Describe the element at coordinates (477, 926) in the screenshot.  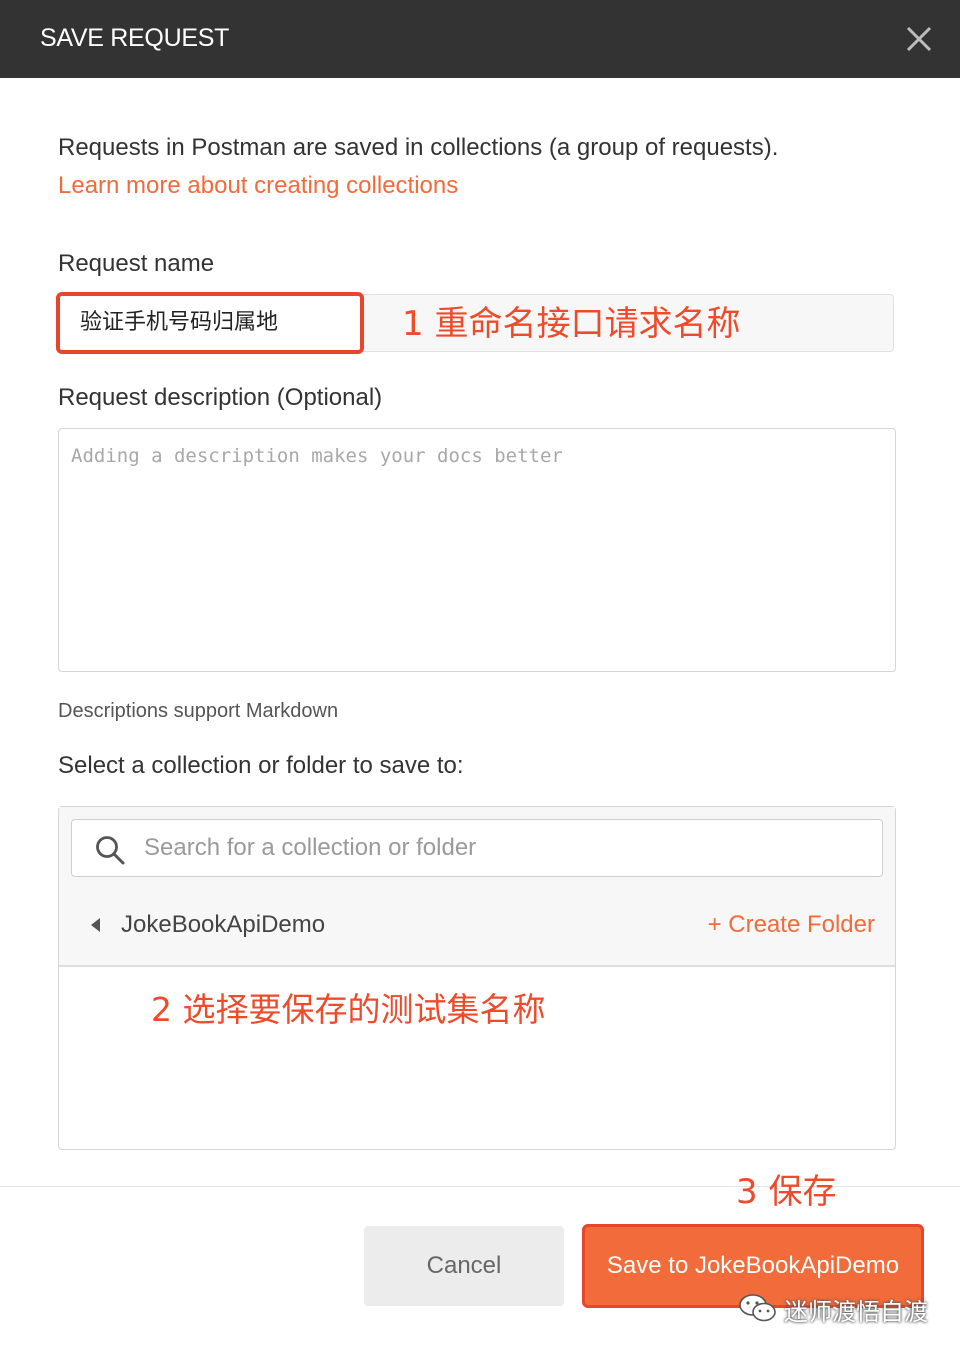
I see `collection-item: JokeBookApiDemo + Create Folder` at that location.